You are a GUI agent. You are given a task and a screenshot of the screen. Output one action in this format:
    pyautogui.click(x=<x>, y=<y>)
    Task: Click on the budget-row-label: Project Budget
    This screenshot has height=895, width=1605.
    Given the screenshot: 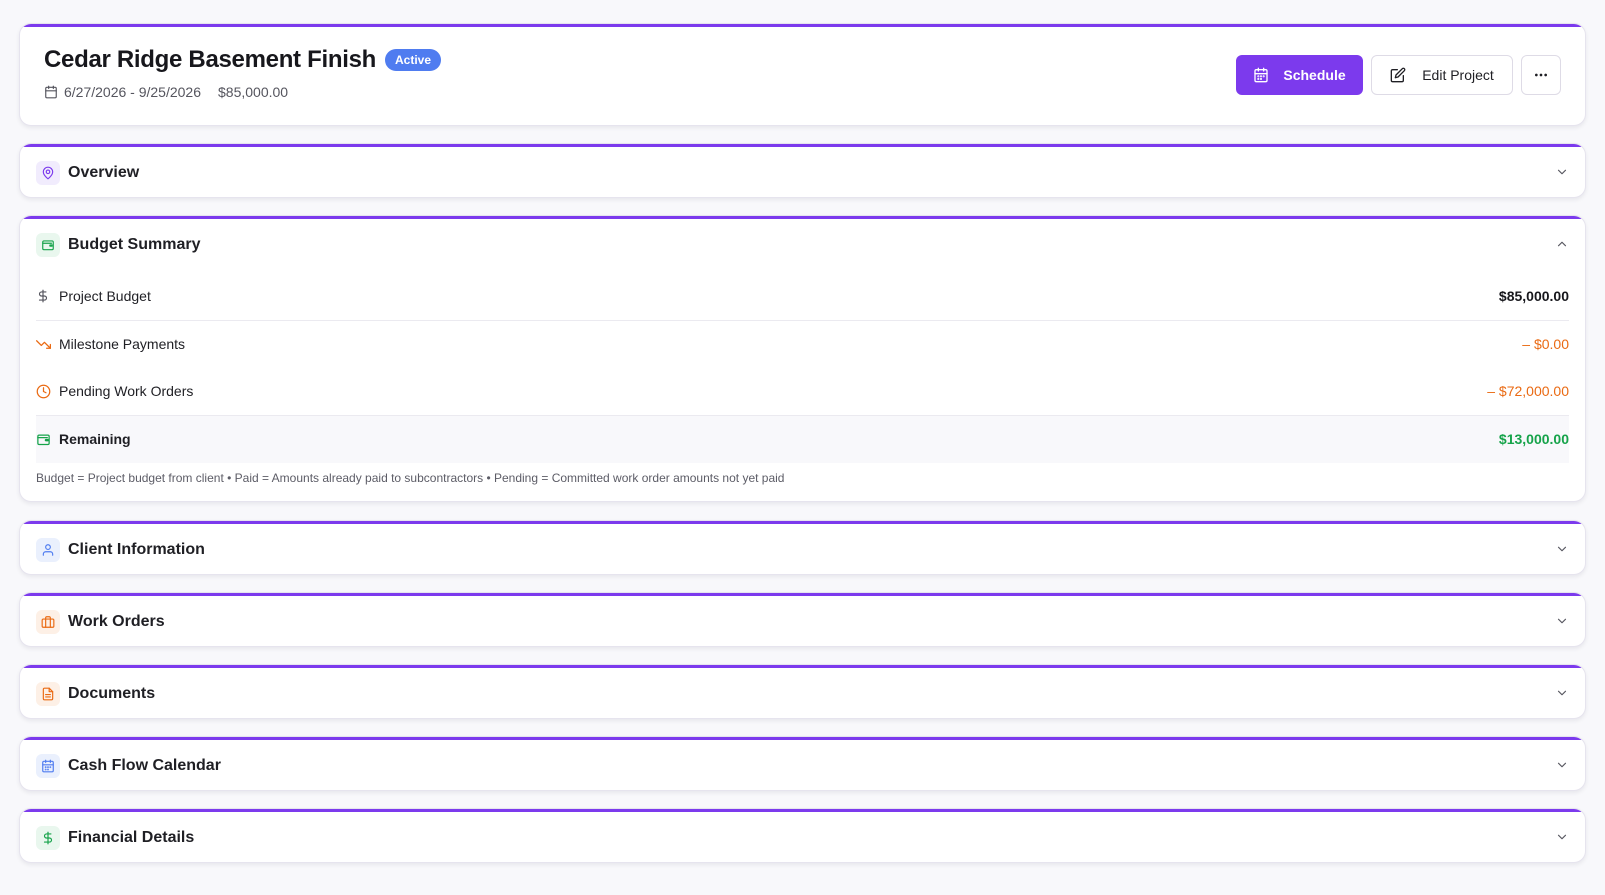 What is the action you would take?
    pyautogui.click(x=105, y=296)
    